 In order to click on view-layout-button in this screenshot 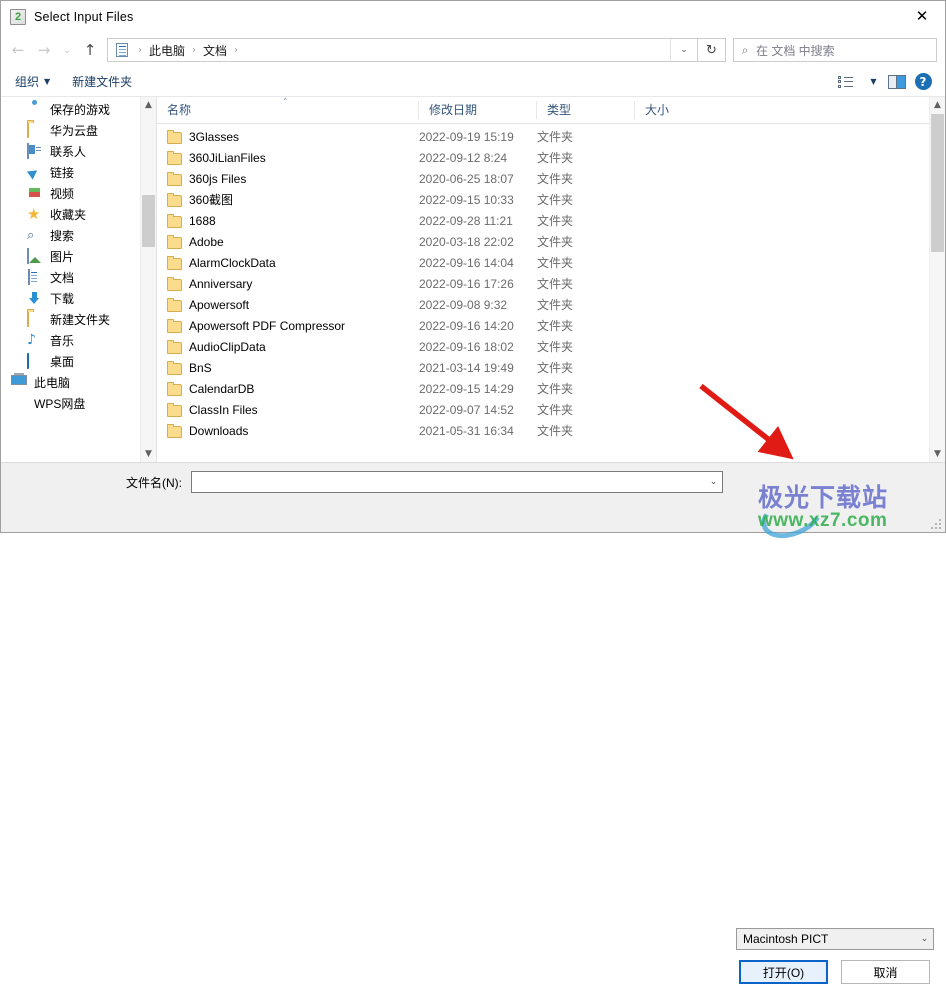, I will do `click(845, 82)`.